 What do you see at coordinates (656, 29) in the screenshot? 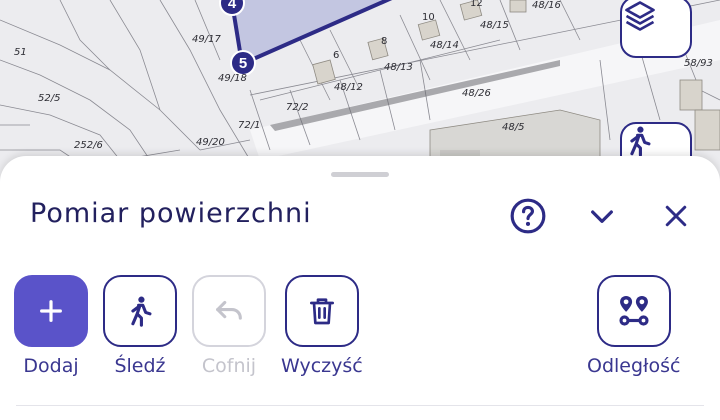
I see `layers-button` at bounding box center [656, 29].